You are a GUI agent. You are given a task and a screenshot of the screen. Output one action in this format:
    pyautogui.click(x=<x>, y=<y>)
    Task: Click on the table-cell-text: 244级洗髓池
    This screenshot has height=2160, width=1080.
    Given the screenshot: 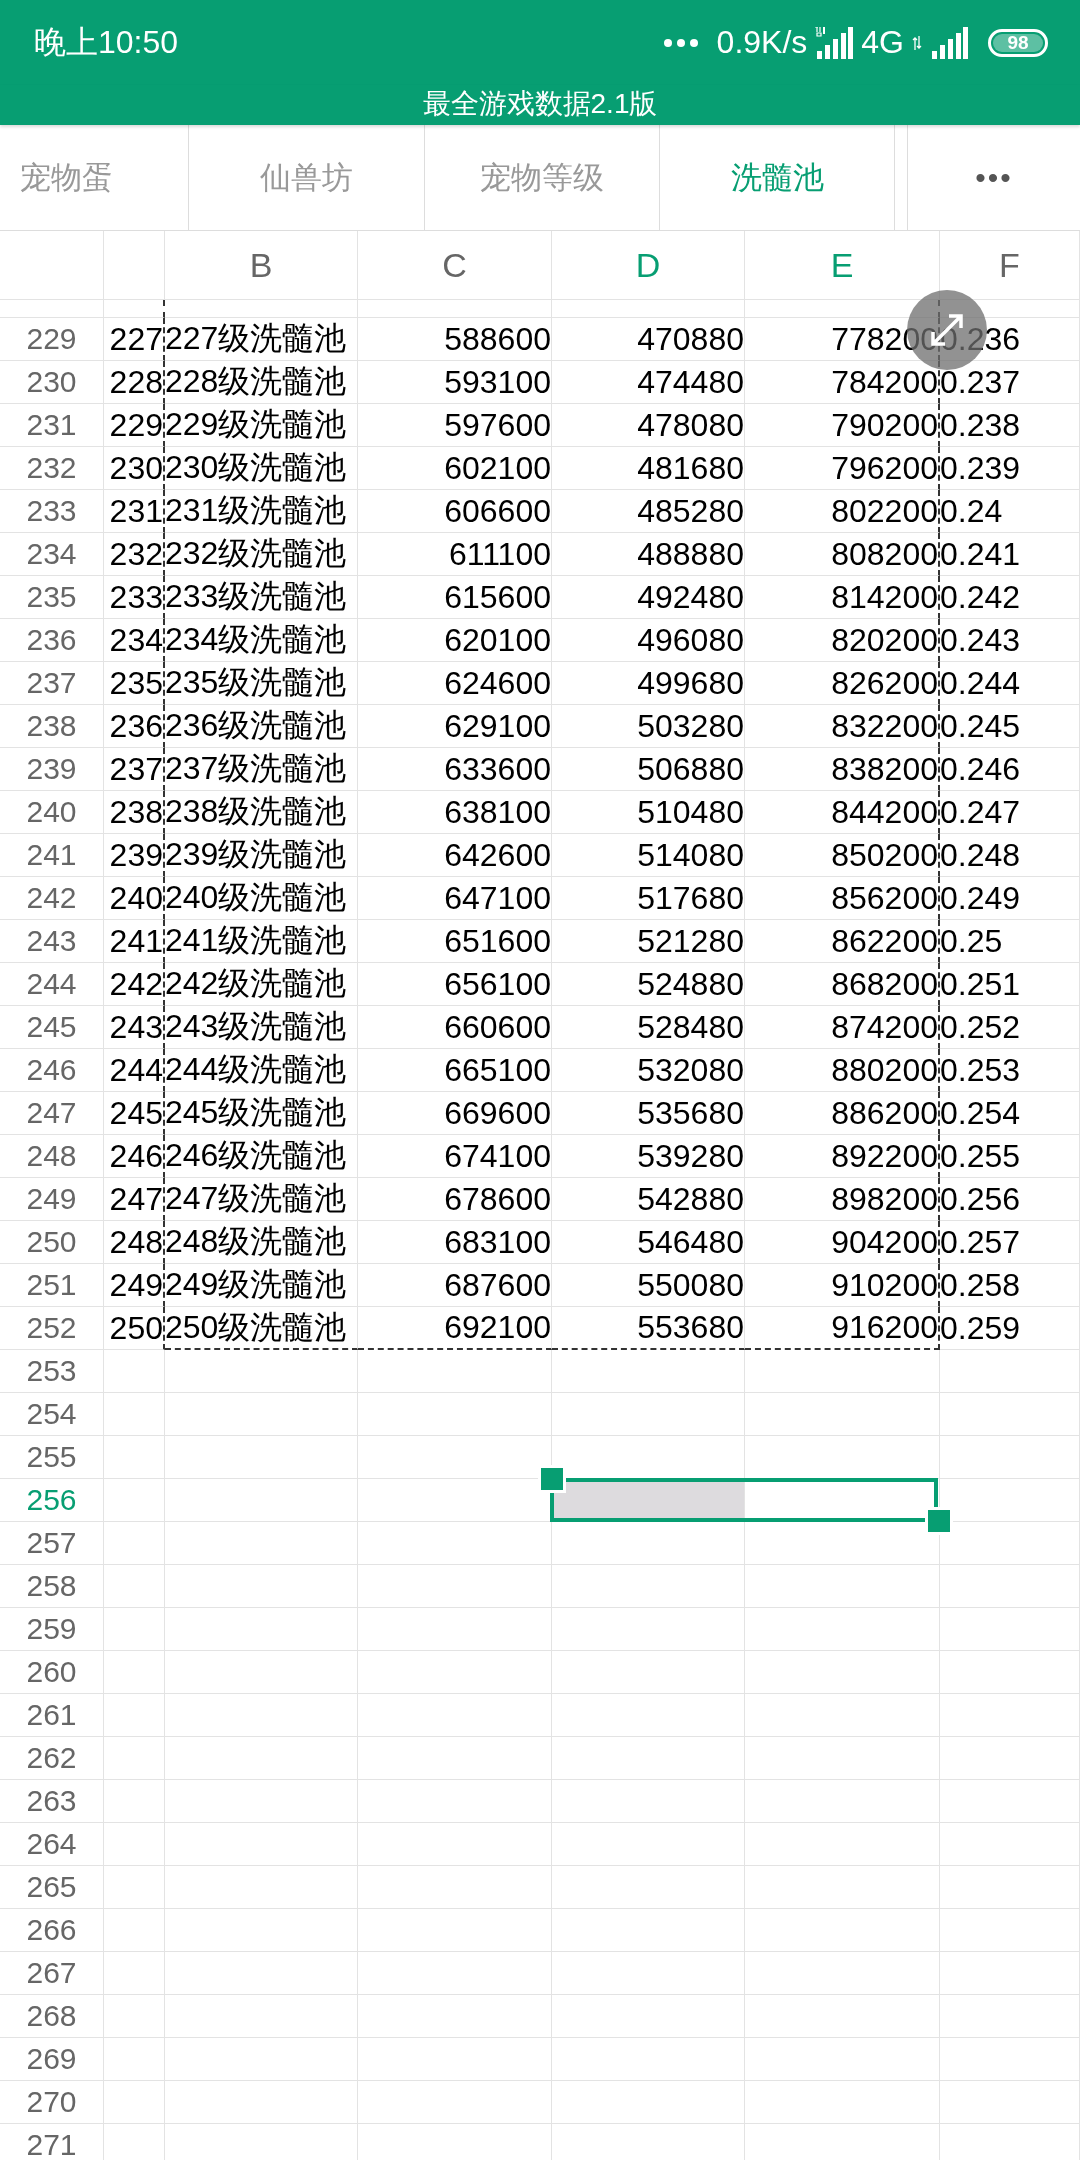 What is the action you would take?
    pyautogui.click(x=256, y=1069)
    